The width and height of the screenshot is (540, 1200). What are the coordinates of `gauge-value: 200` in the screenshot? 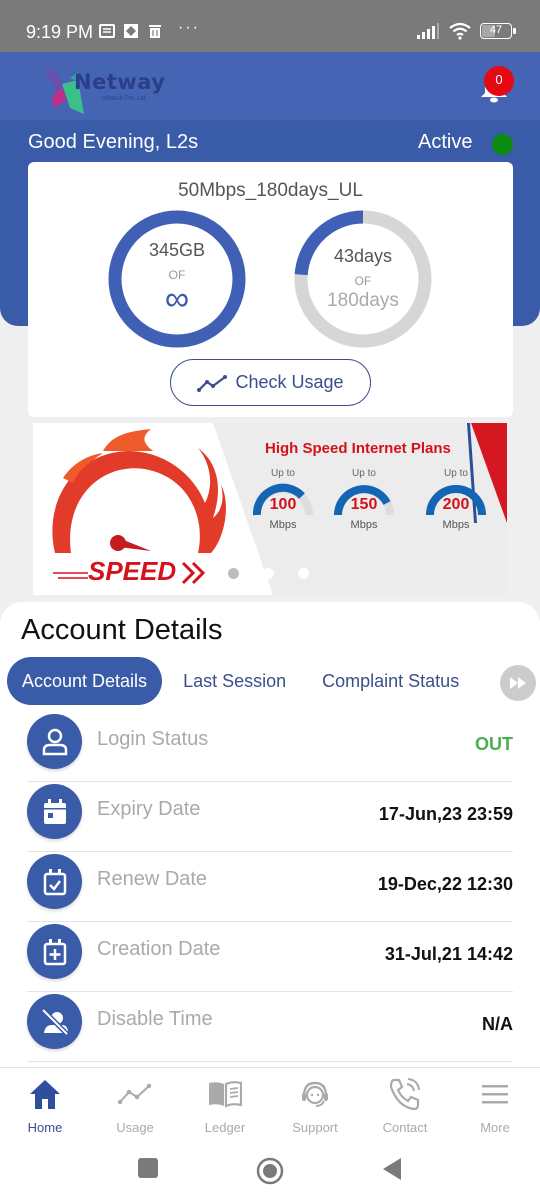 It's located at (456, 504).